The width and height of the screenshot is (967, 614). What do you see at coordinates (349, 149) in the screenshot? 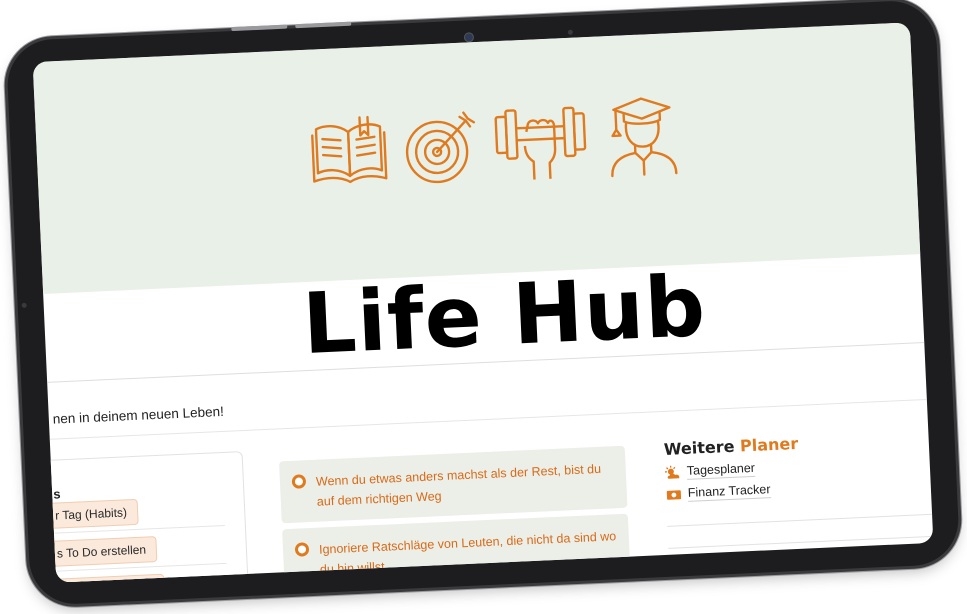
I see `book-icon` at bounding box center [349, 149].